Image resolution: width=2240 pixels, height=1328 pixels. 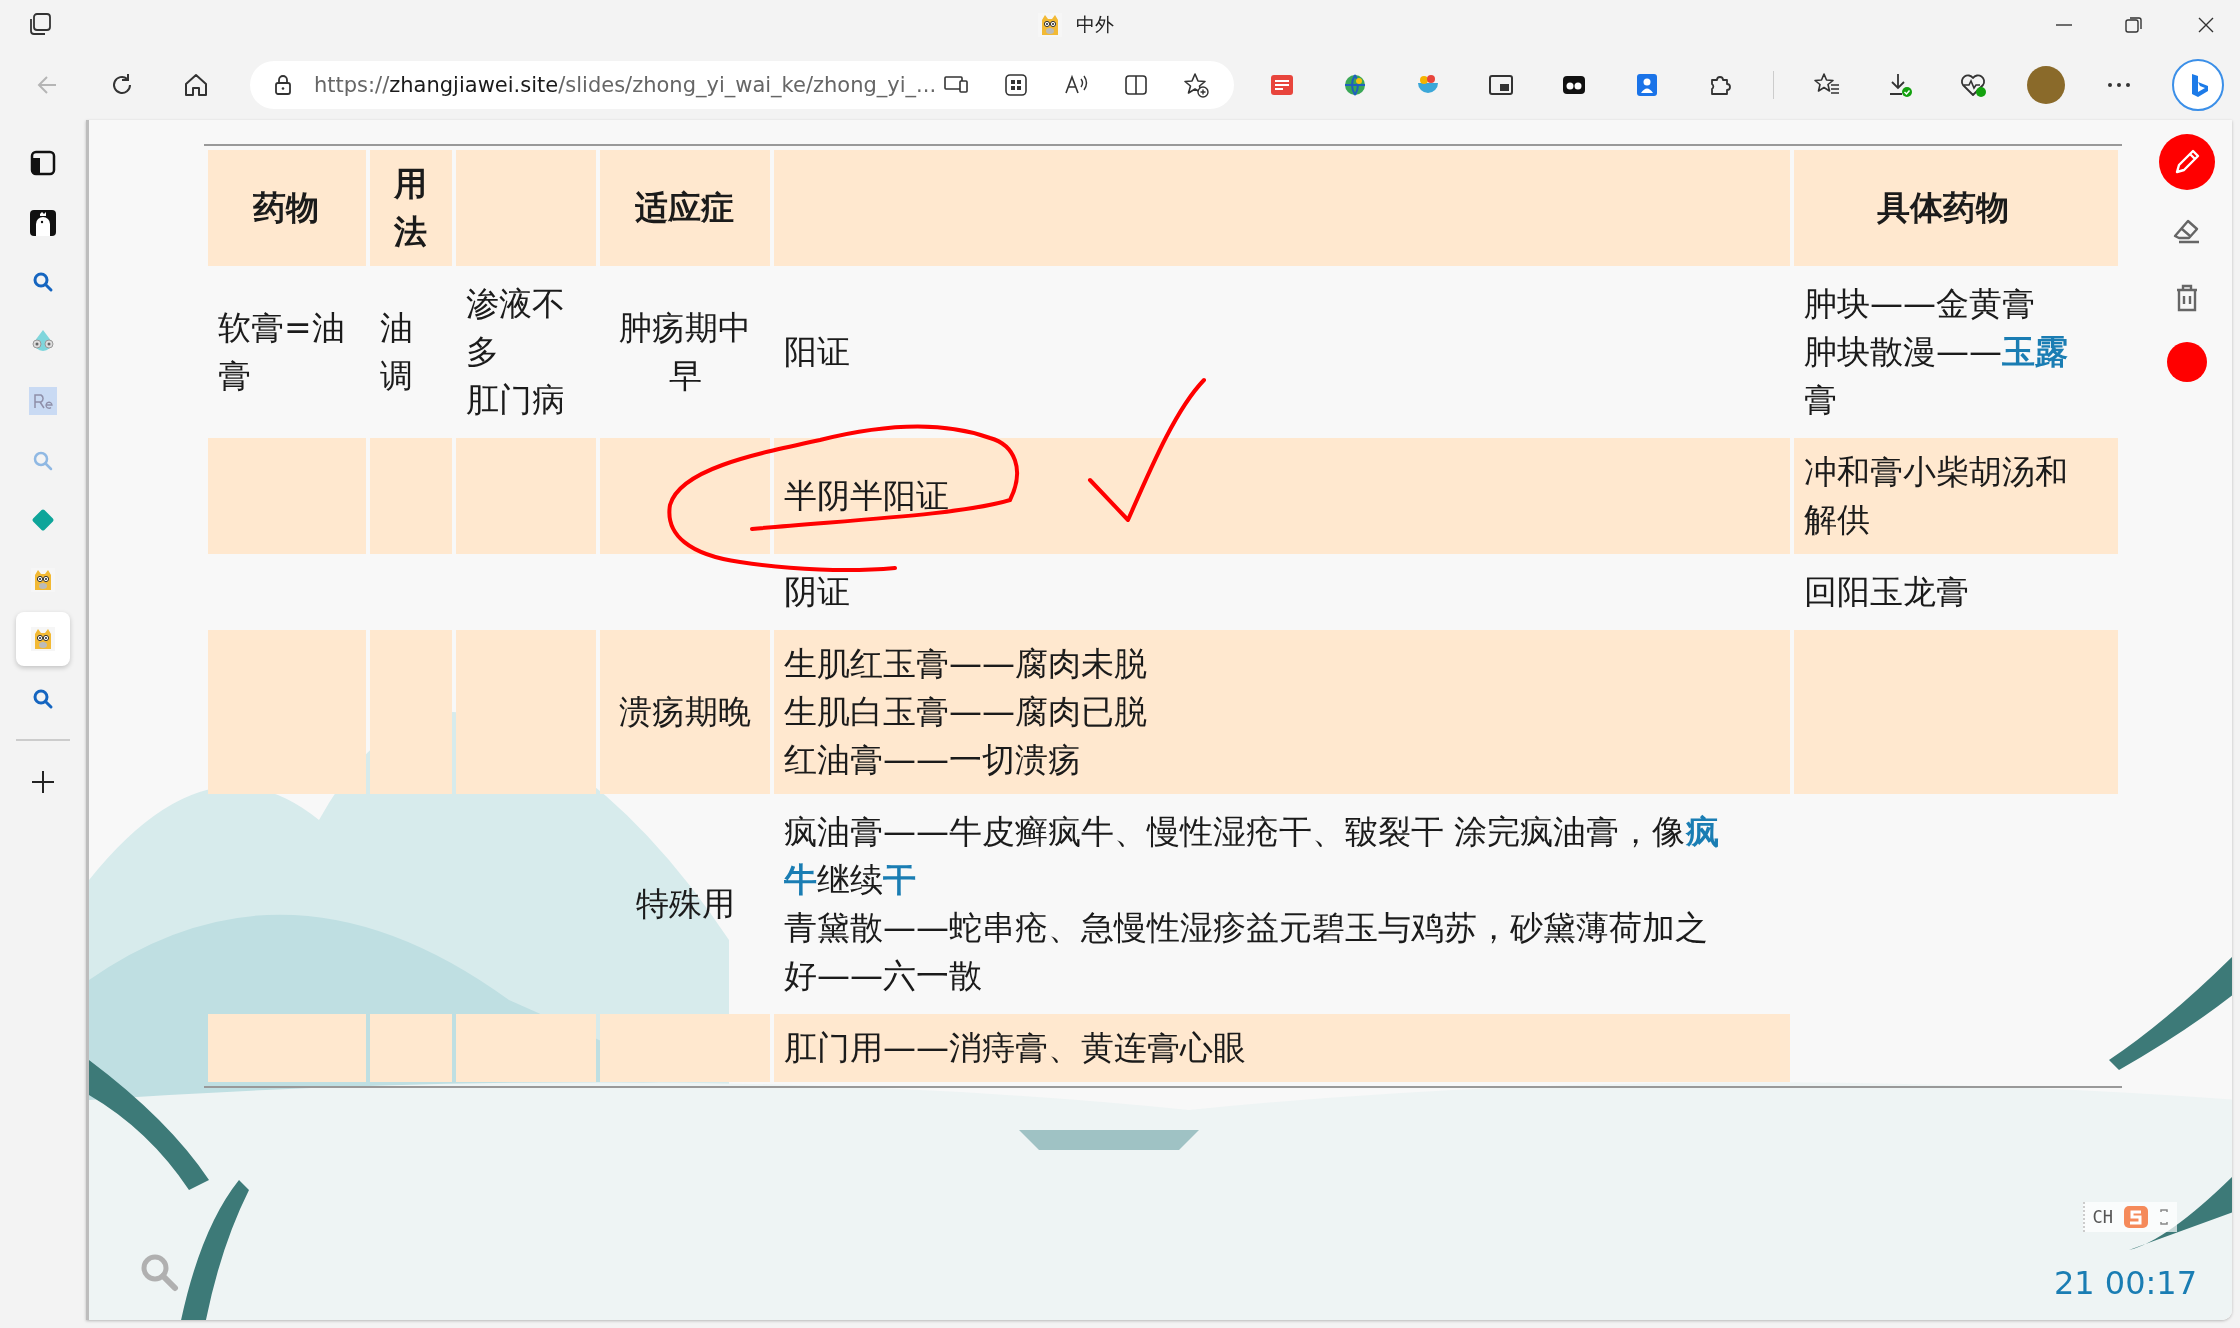 What do you see at coordinates (516, 400) in the screenshot?
I see `cell-line: 肛门病` at bounding box center [516, 400].